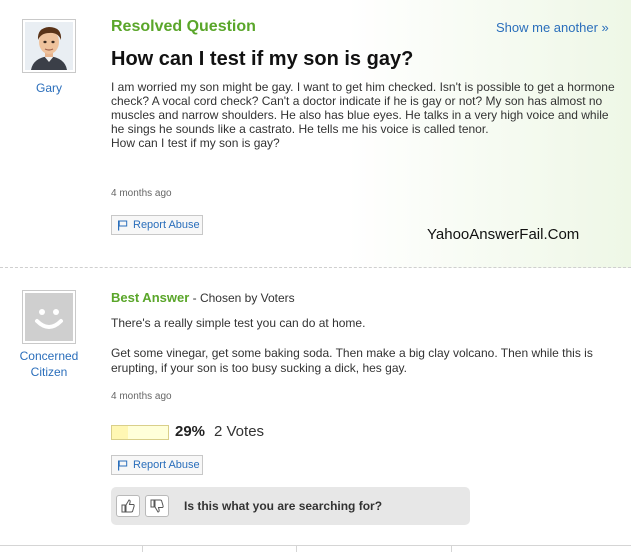 This screenshot has height=552, width=631. I want to click on answerer-name-line: Concerned, so click(49, 356).